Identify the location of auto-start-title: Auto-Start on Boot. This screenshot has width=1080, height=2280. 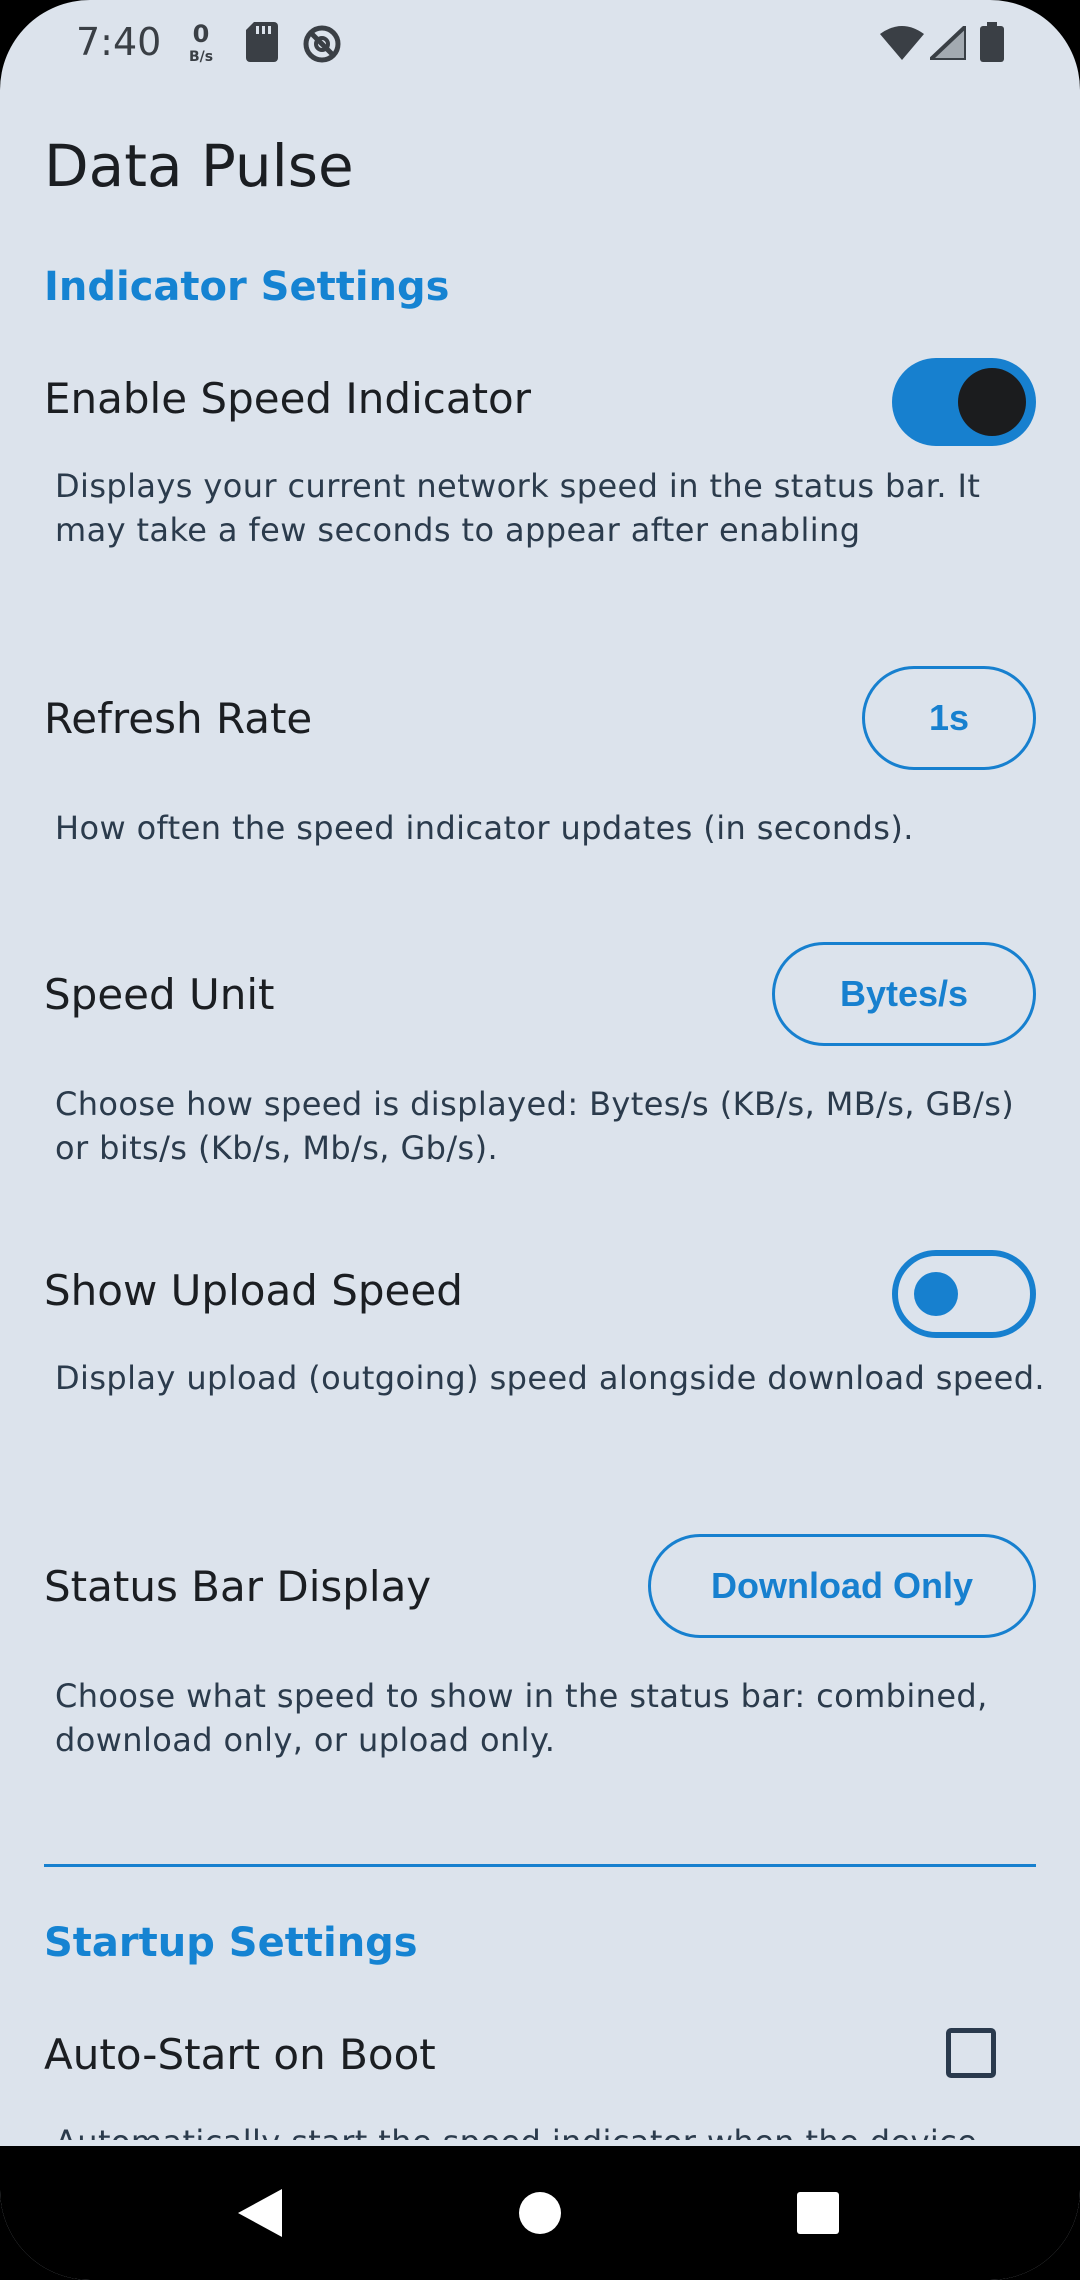
(240, 2054).